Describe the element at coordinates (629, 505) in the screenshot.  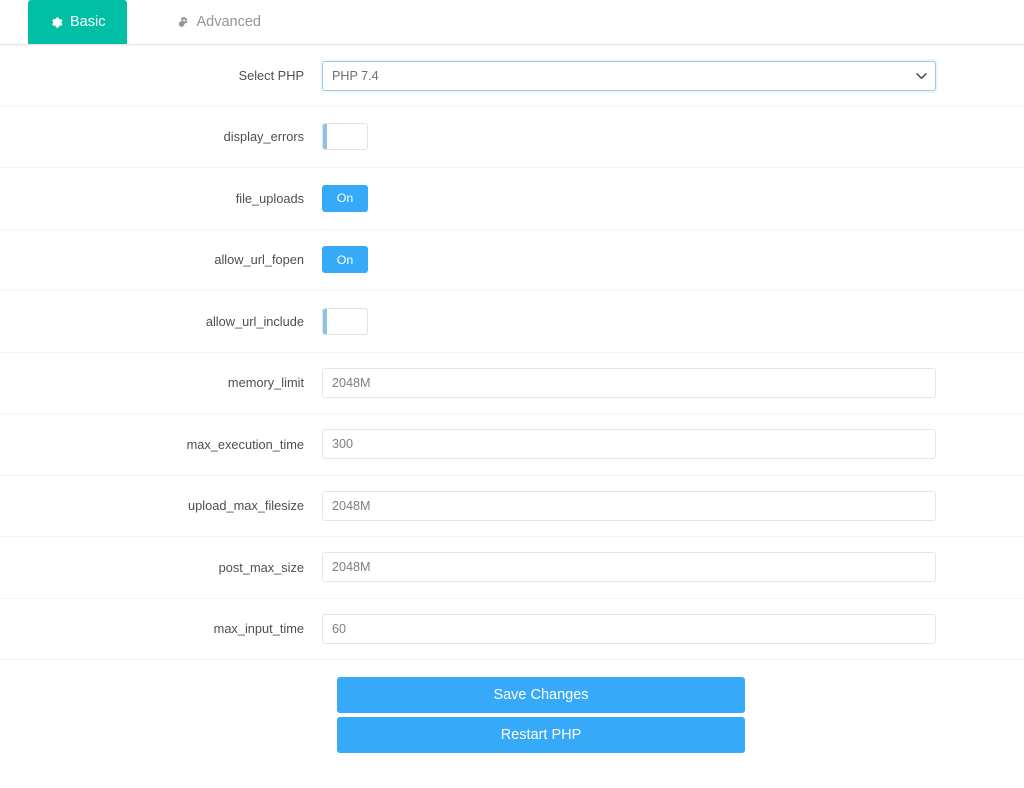
I see `input-upload-max-filesize: 2048M` at that location.